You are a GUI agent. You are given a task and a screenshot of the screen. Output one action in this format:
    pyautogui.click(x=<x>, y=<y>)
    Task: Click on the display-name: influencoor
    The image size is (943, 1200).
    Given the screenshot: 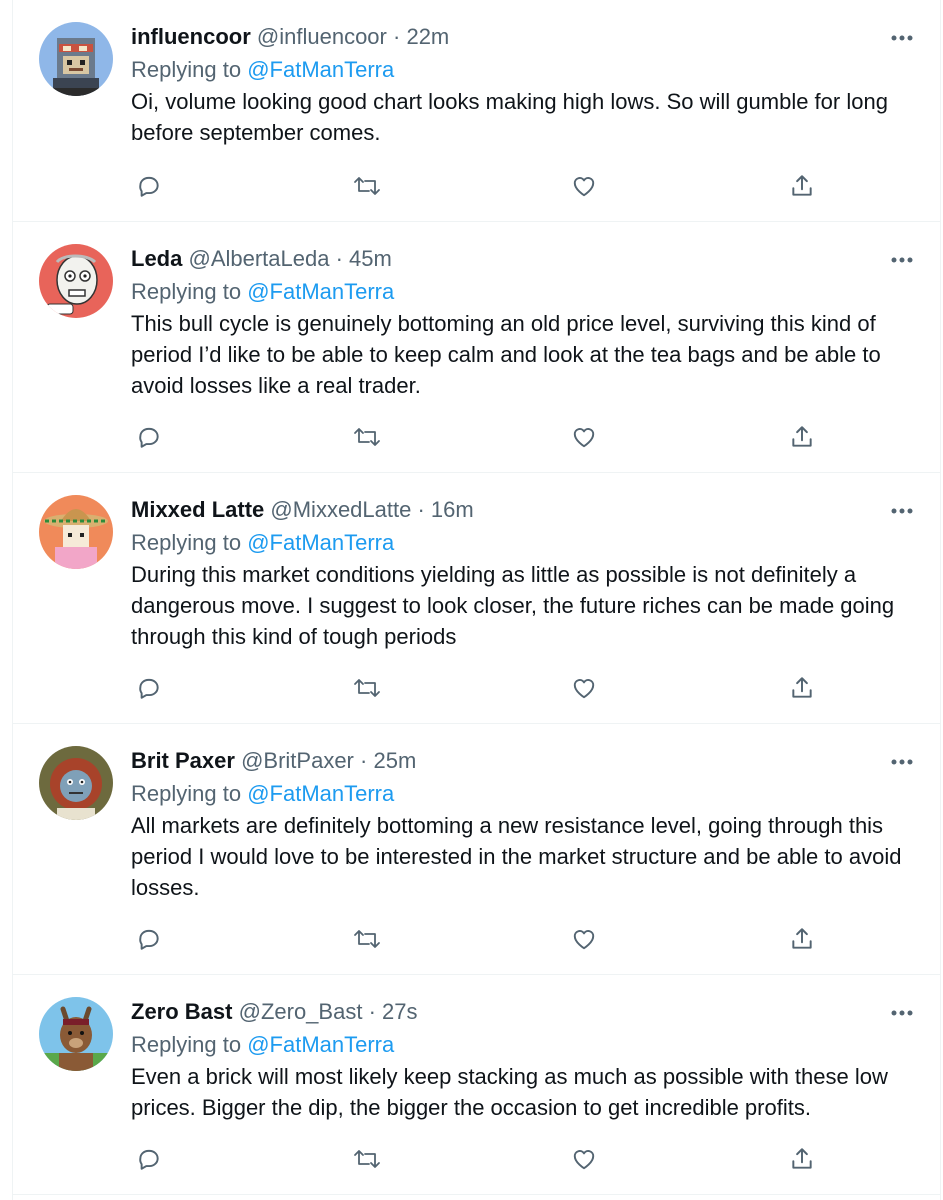 What is the action you would take?
    pyautogui.click(x=191, y=36)
    